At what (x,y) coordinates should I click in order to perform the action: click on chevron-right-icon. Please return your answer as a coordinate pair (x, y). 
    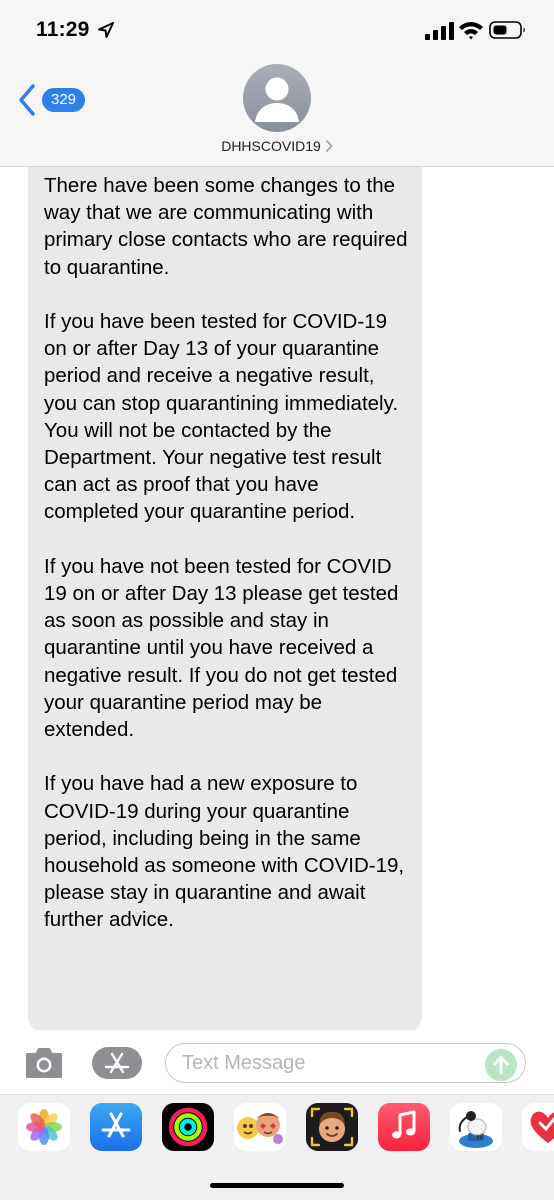
    Looking at the image, I should click on (329, 146).